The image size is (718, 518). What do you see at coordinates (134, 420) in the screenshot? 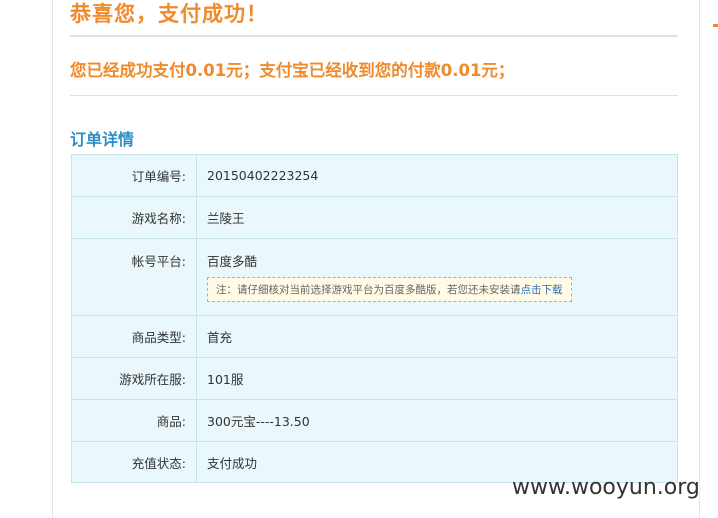
I see `product-label: 商品:` at bounding box center [134, 420].